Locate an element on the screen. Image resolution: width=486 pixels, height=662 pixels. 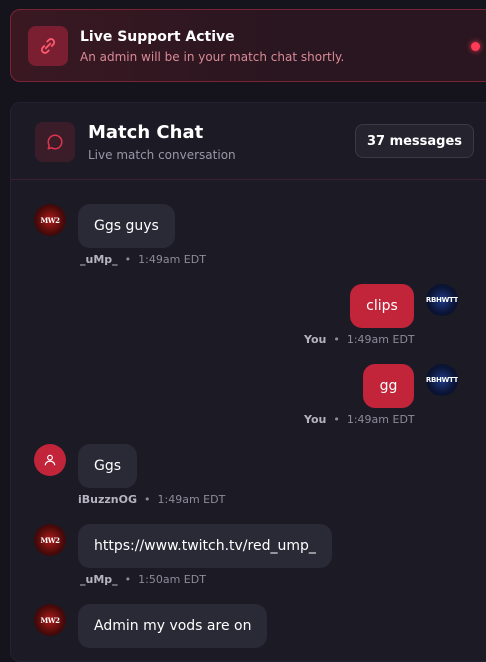
message-count-badge: 37 messages is located at coordinates (414, 141).